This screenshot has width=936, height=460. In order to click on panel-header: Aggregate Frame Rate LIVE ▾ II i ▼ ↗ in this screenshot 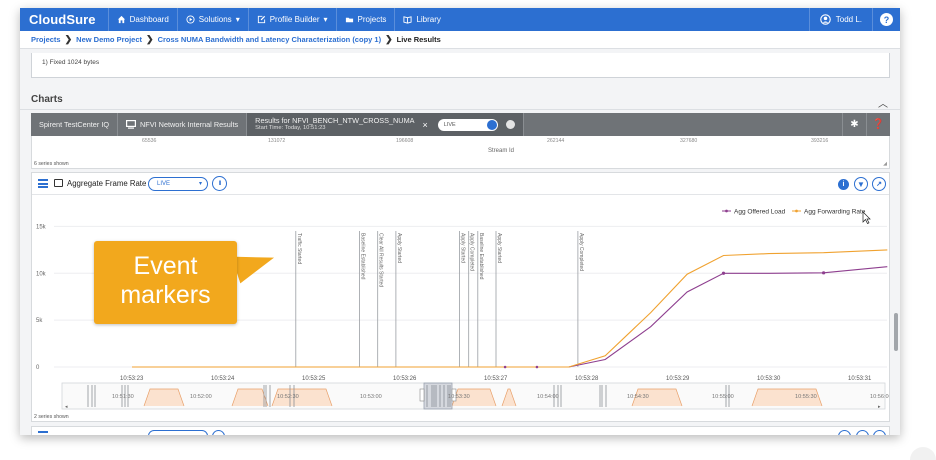, I will do `click(460, 184)`.